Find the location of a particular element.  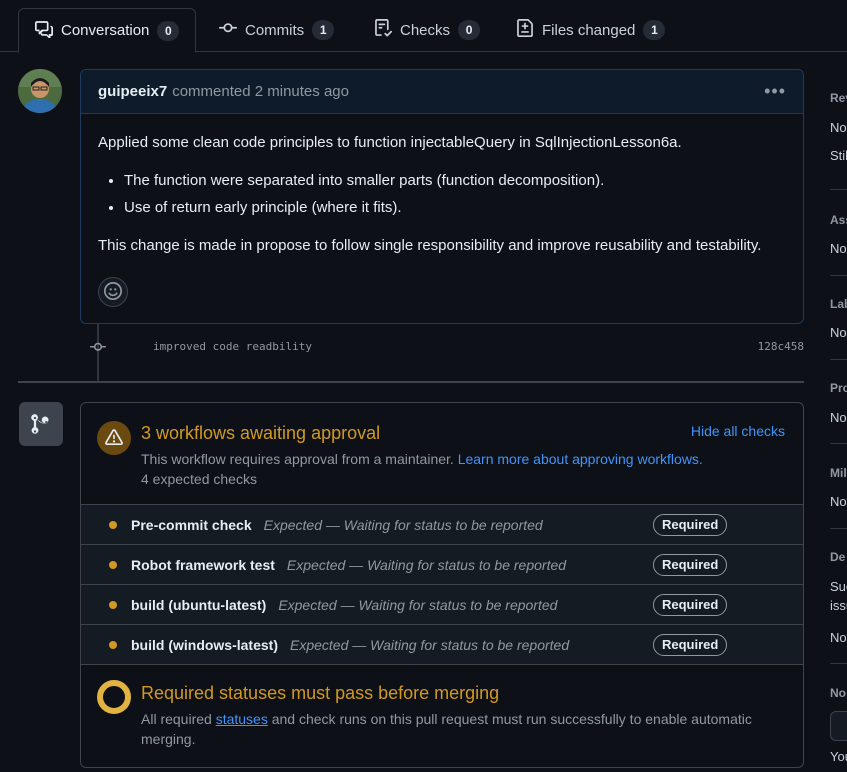

tab-files-changed-label: Files changed is located at coordinates (589, 30).